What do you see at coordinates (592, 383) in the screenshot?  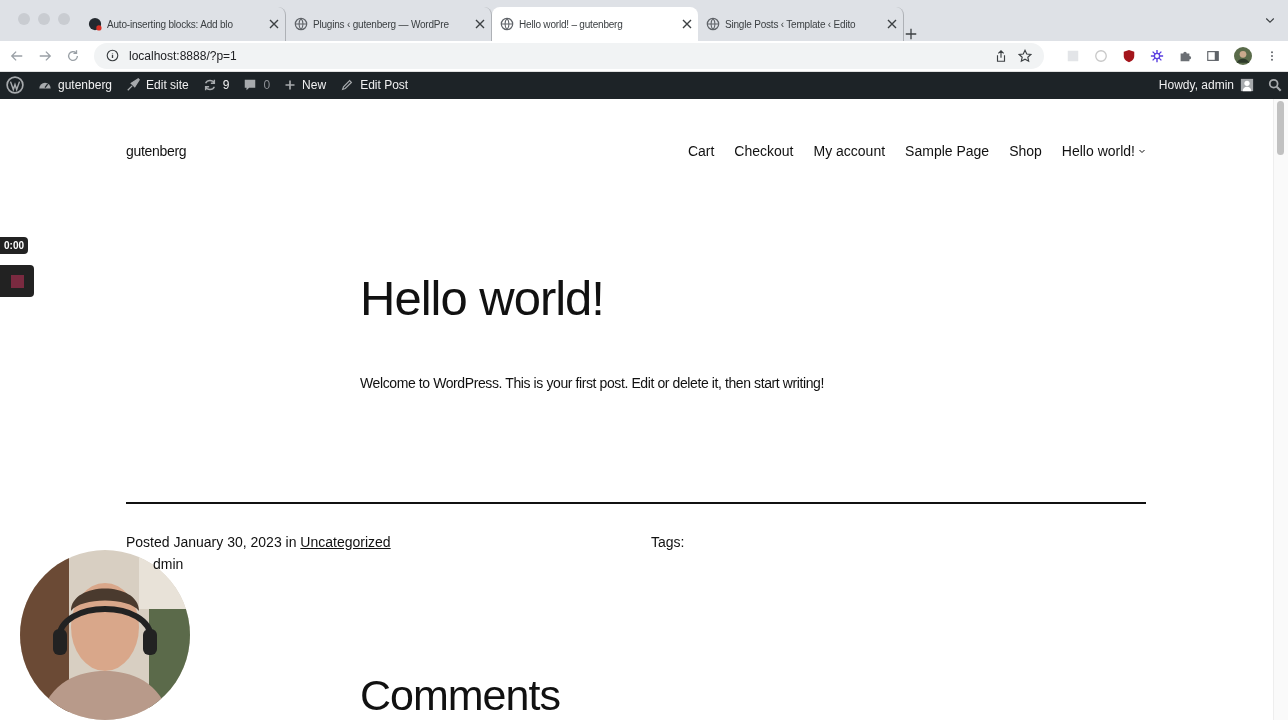 I see `post-body: Welcome to WordPress. This is your first post. Edit or delete it, then start writing!` at bounding box center [592, 383].